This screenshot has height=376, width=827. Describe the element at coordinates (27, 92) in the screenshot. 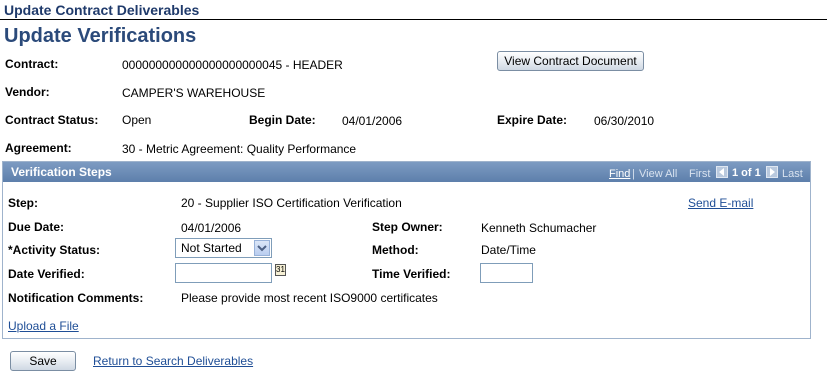

I see `vendor-label: Vendor:` at that location.